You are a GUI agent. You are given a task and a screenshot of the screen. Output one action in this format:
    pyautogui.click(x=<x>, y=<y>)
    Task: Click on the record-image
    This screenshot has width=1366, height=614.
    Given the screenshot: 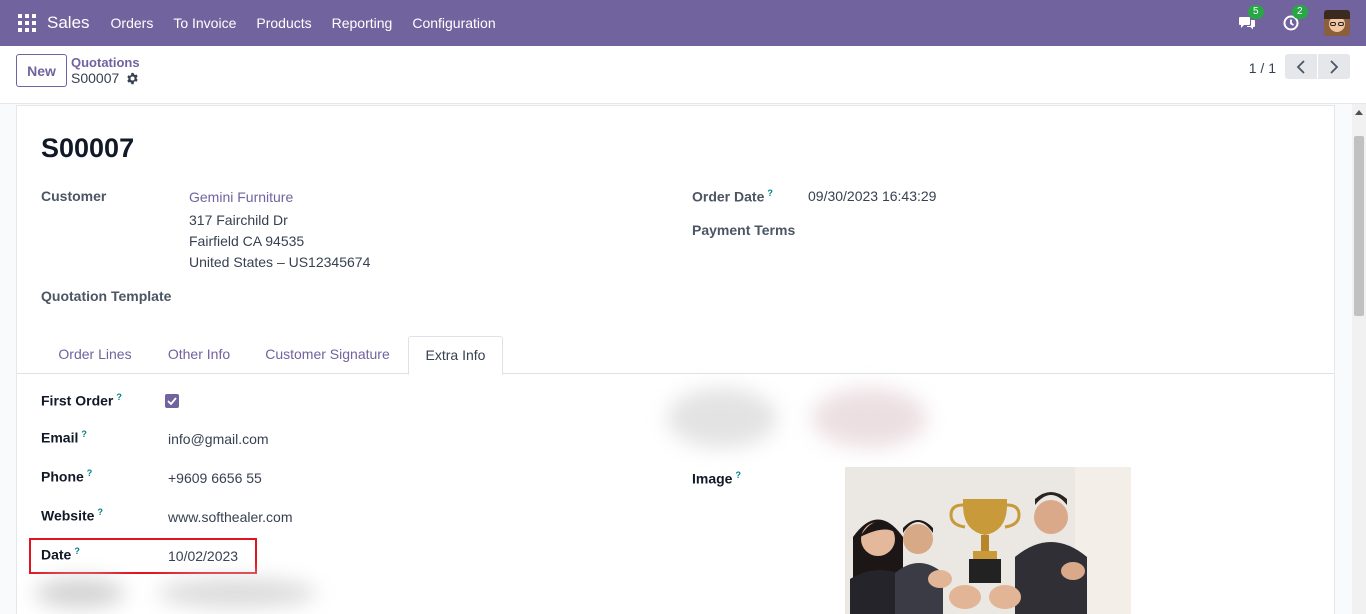 What is the action you would take?
    pyautogui.click(x=988, y=540)
    